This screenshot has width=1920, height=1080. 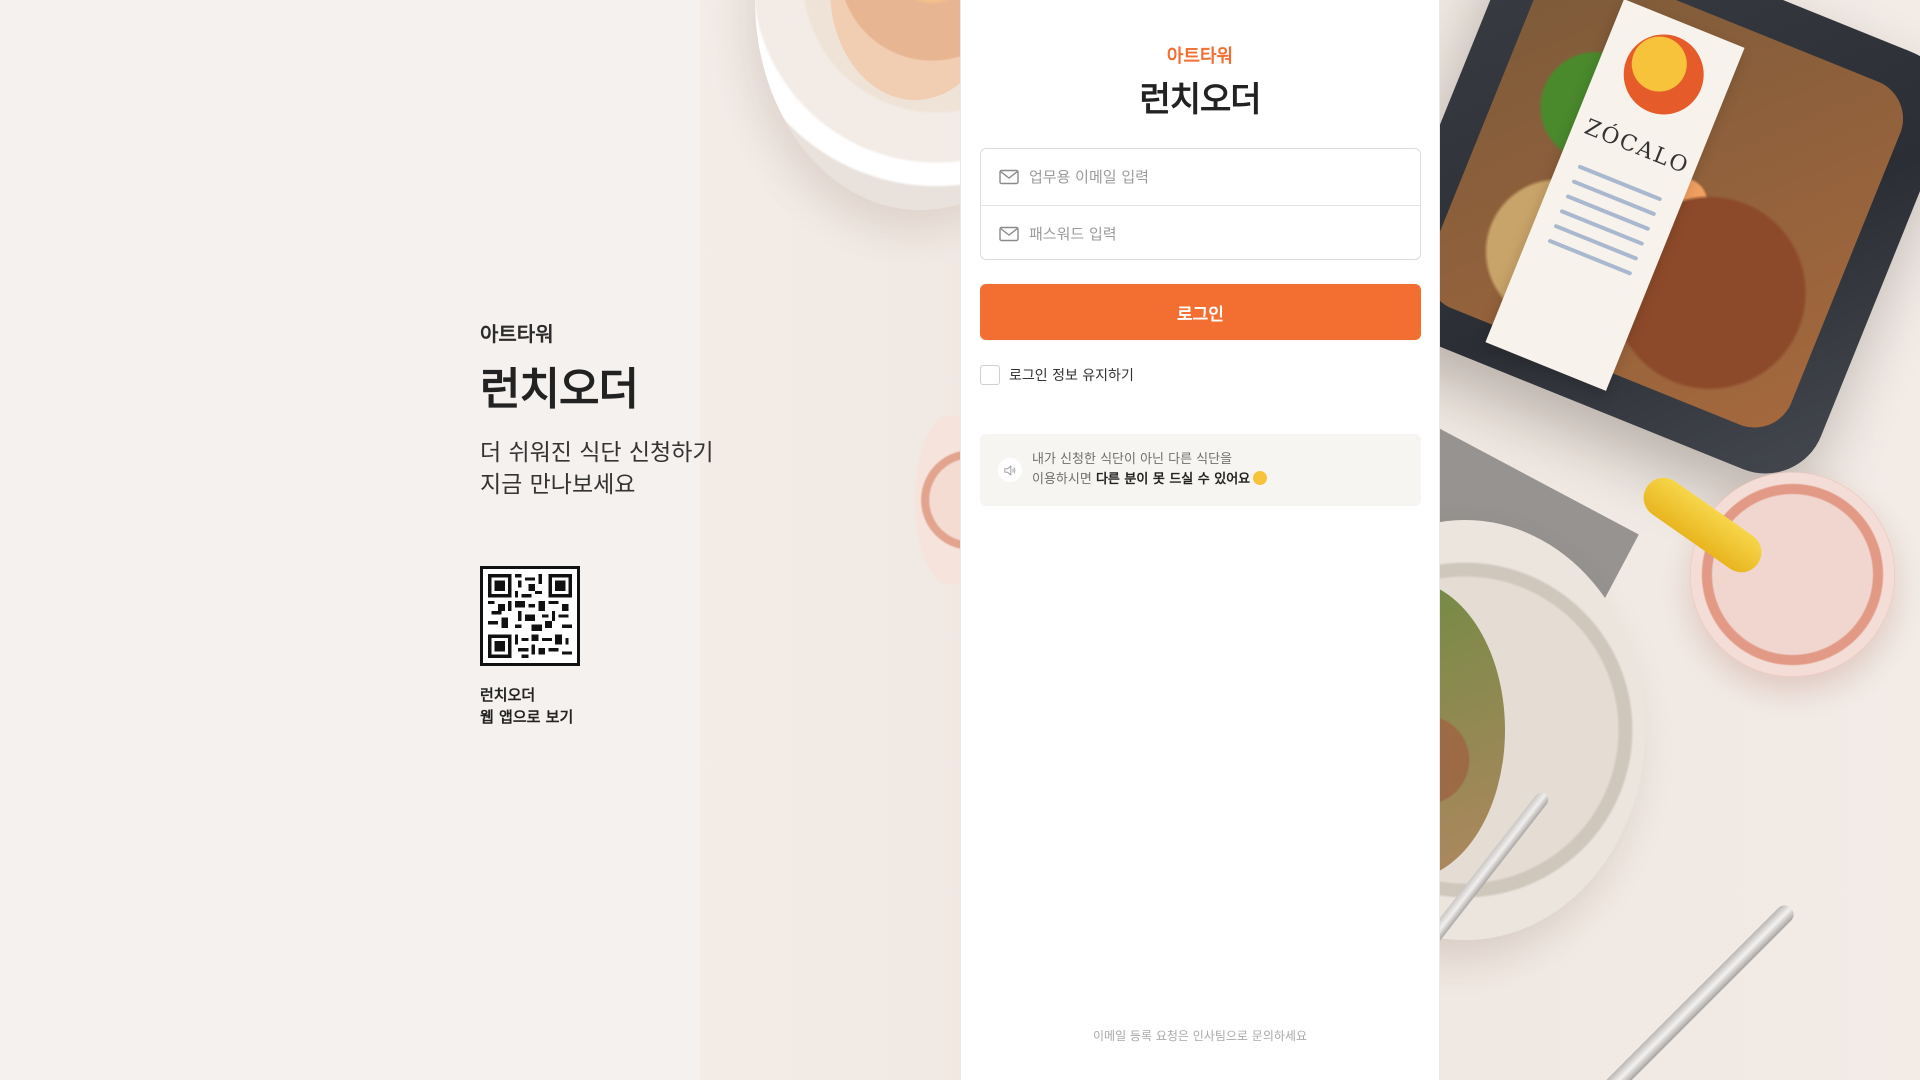 What do you see at coordinates (1071, 376) in the screenshot?
I see `remember-label: 로그인 정보 유지하기` at bounding box center [1071, 376].